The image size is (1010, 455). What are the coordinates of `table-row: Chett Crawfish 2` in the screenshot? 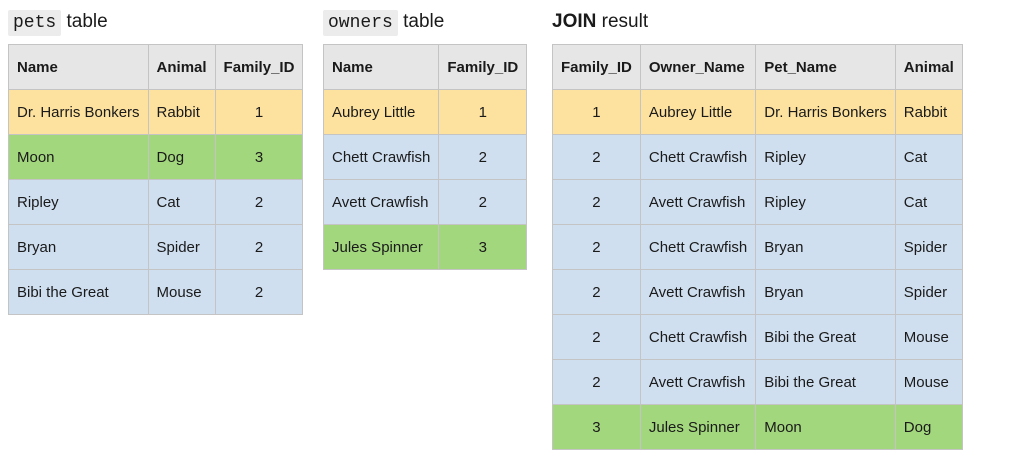 It's located at (425, 157).